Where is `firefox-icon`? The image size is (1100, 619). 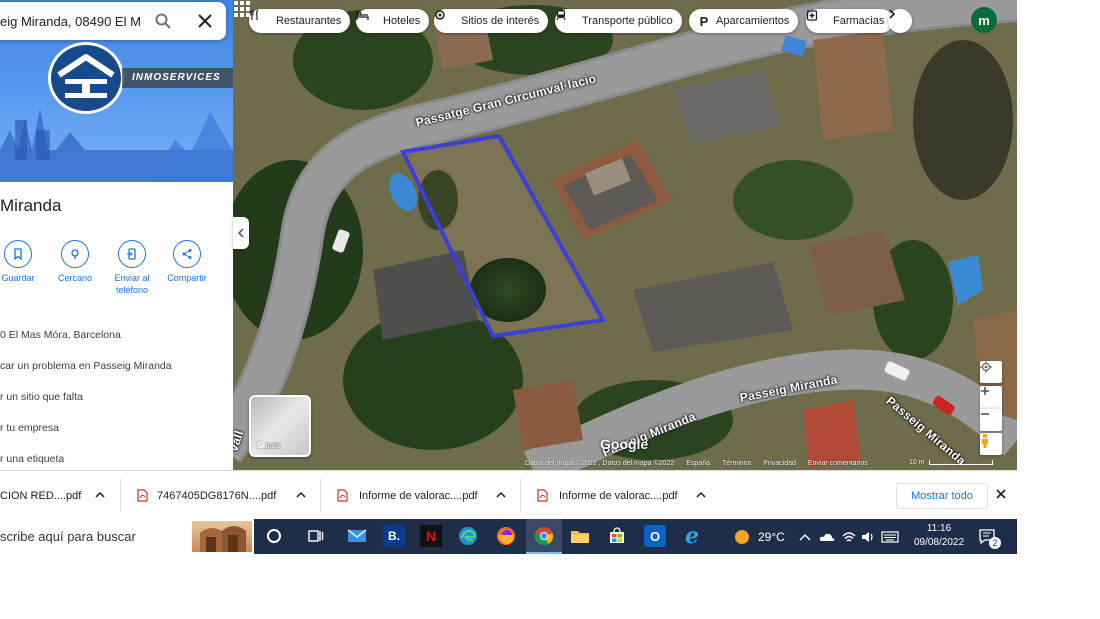 firefox-icon is located at coordinates (506, 536).